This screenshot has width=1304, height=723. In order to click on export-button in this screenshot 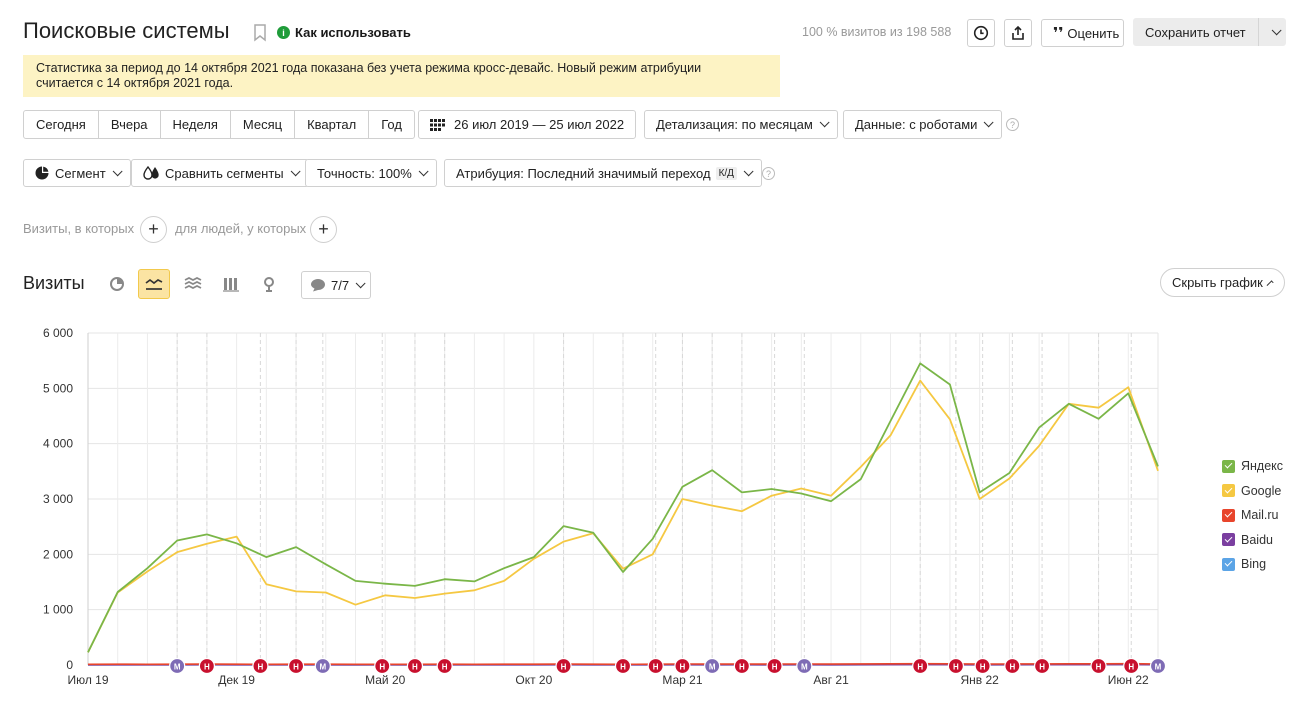, I will do `click(1018, 33)`.